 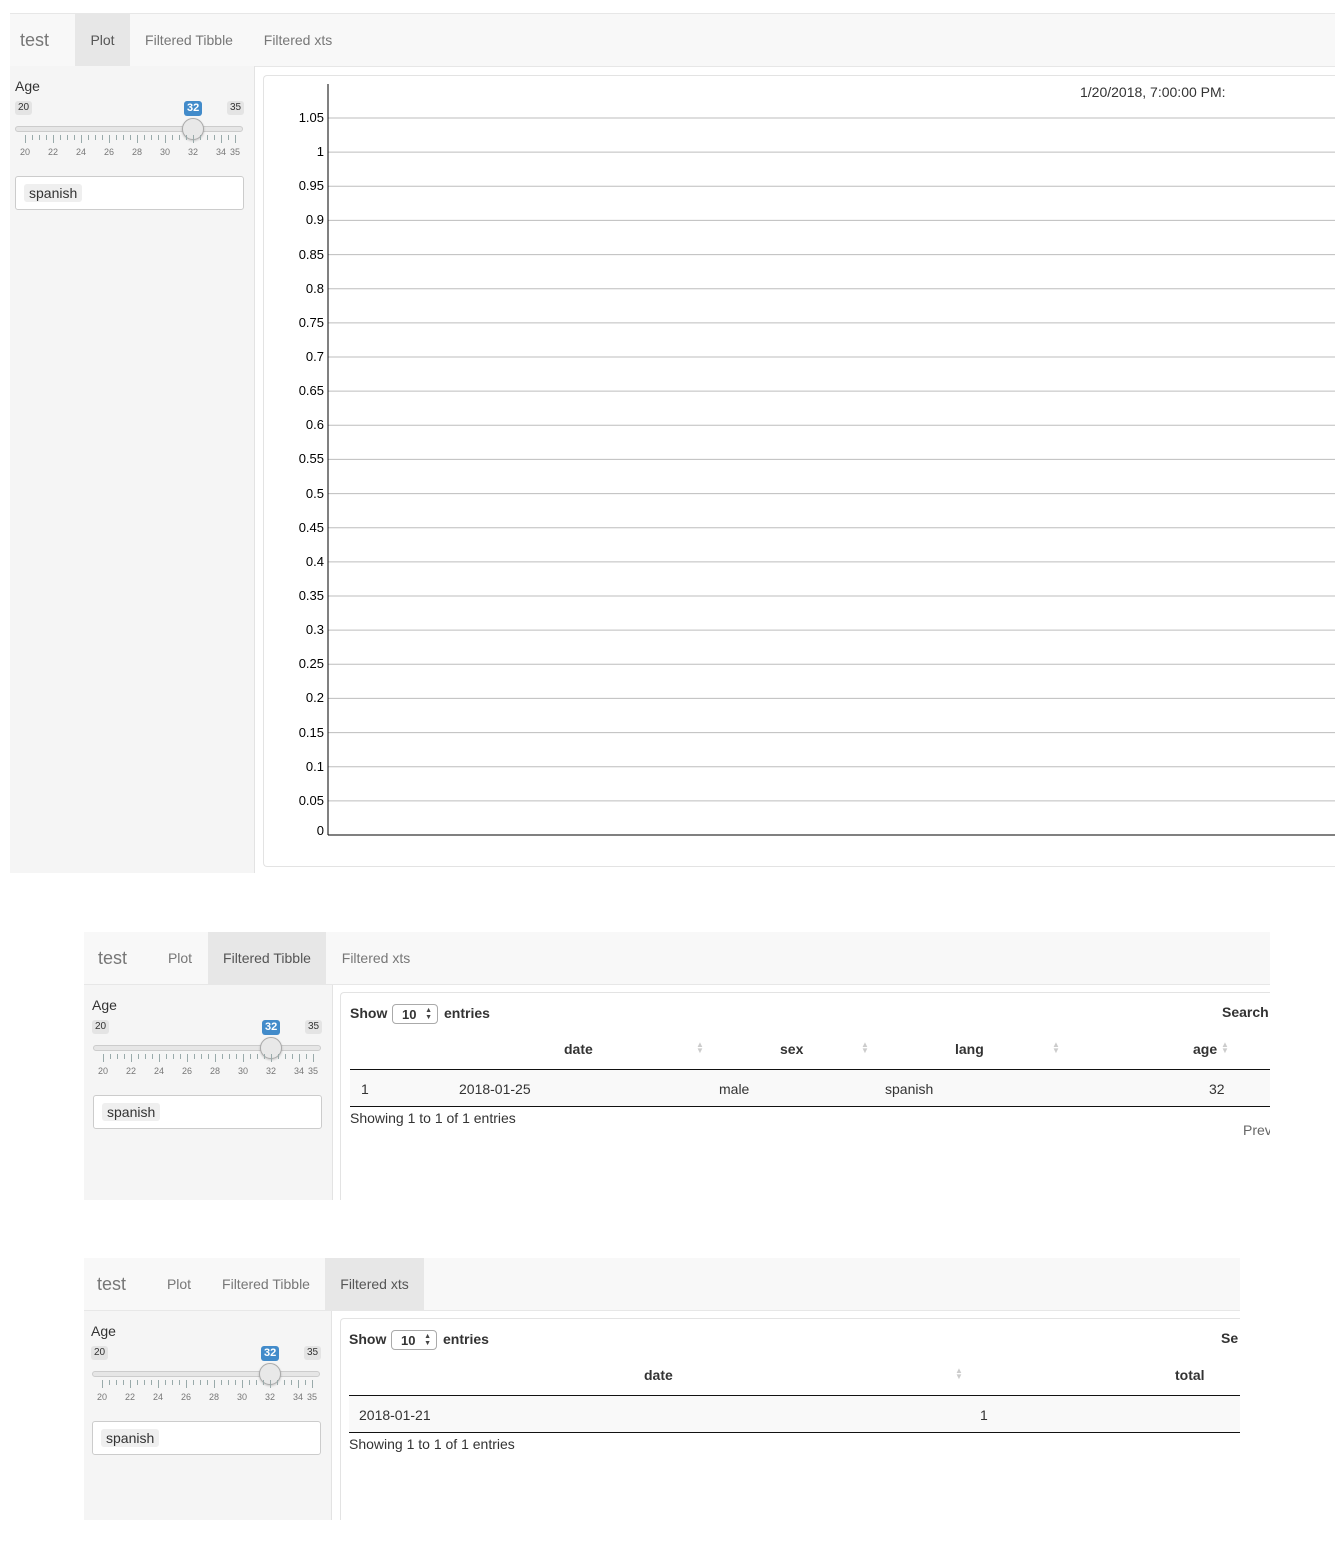 I want to click on column-header-sex: sex, so click(x=791, y=1049).